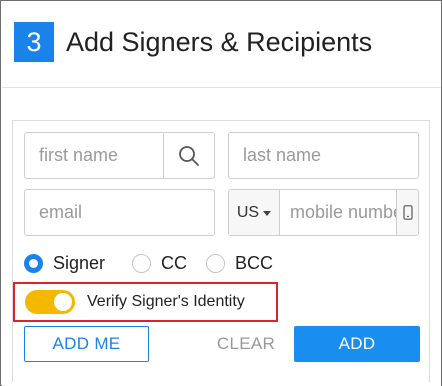 This screenshot has height=386, width=442. I want to click on add-me-button: ADD ME, so click(86, 344).